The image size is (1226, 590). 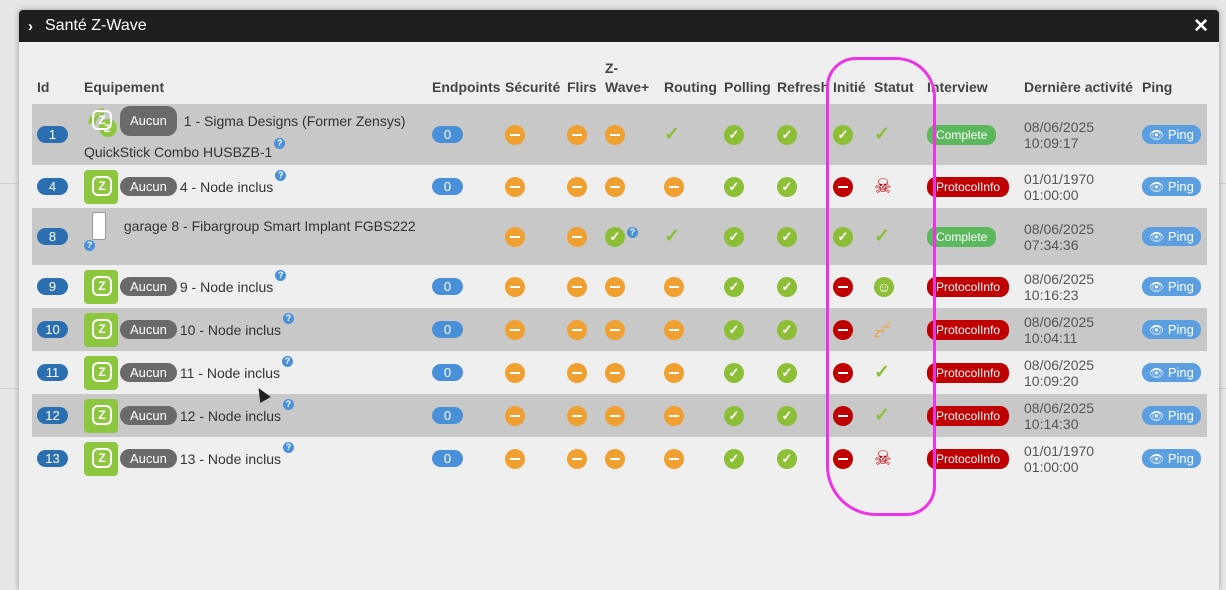 I want to click on eye-icon: 👁, so click(x=1157, y=459).